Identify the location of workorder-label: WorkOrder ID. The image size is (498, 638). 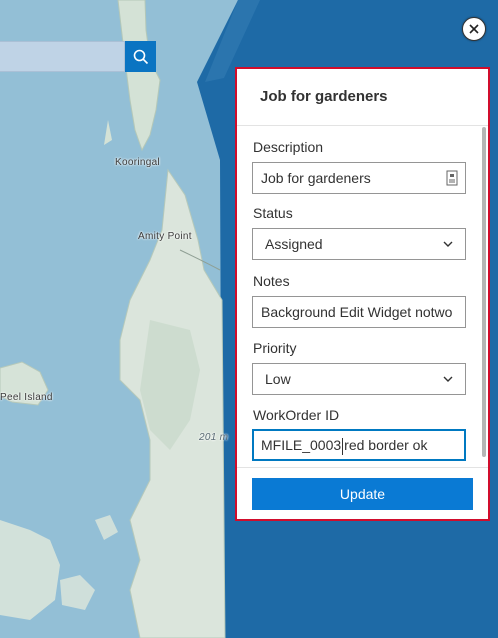
(296, 415).